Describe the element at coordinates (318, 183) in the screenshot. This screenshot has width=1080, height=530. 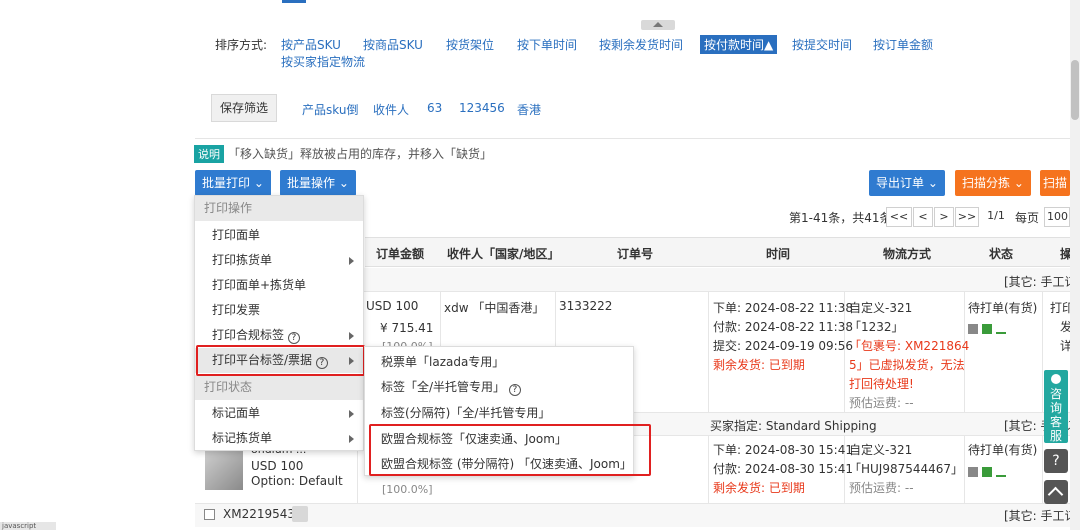
I see `batch-operation-button: 批量操作 ⌄` at that location.